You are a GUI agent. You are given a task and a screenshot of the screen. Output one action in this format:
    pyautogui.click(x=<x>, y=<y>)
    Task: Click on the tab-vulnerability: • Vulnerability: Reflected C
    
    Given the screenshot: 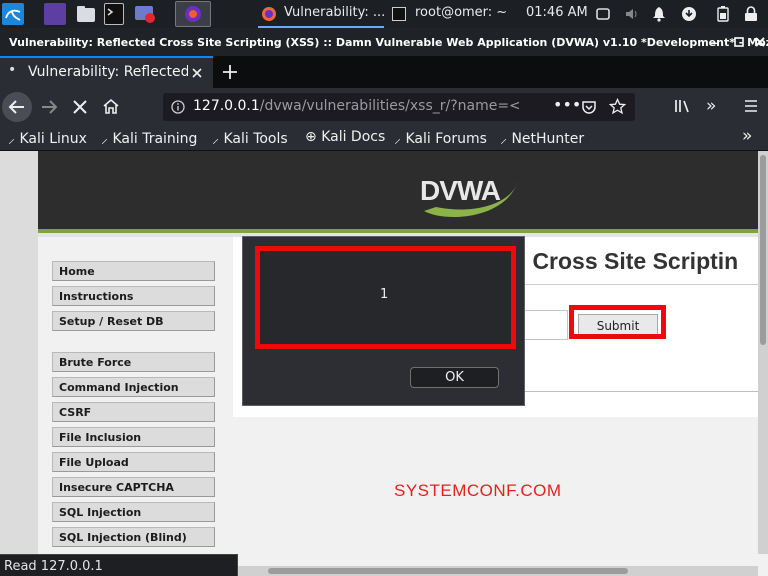 What is the action you would take?
    pyautogui.click(x=106, y=72)
    